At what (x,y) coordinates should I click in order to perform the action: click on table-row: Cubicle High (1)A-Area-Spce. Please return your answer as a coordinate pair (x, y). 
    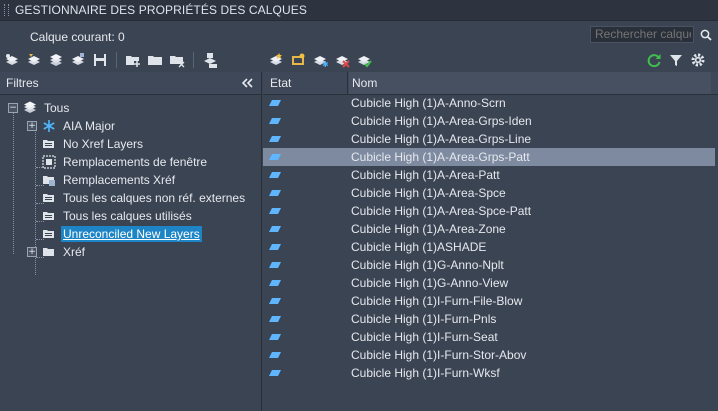
    Looking at the image, I should click on (489, 193).